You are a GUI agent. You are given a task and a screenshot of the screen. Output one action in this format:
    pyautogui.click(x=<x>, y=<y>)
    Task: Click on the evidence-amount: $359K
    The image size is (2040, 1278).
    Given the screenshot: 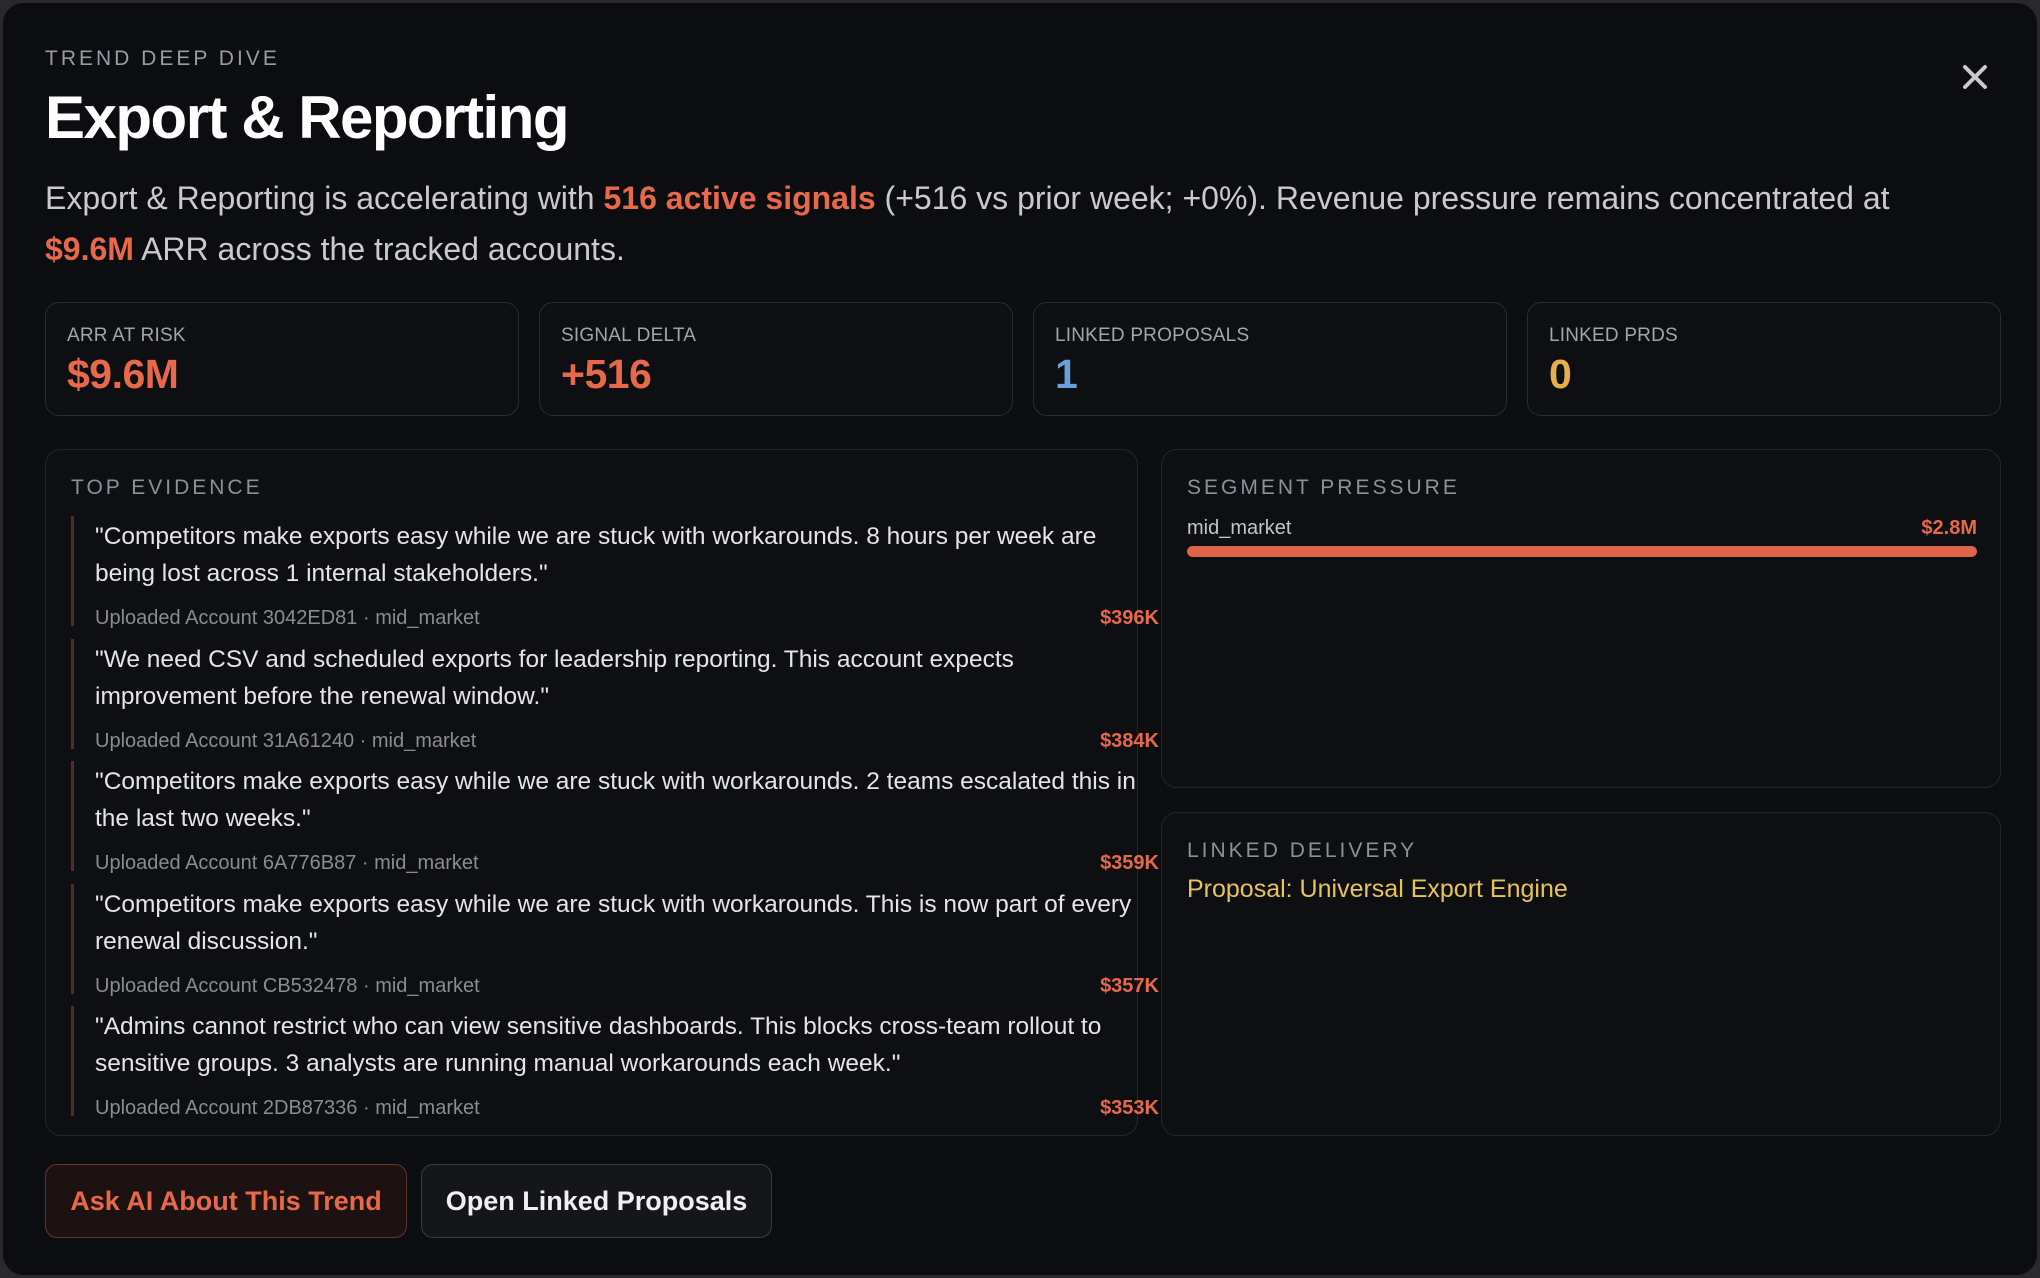 What is the action you would take?
    pyautogui.click(x=1129, y=863)
    